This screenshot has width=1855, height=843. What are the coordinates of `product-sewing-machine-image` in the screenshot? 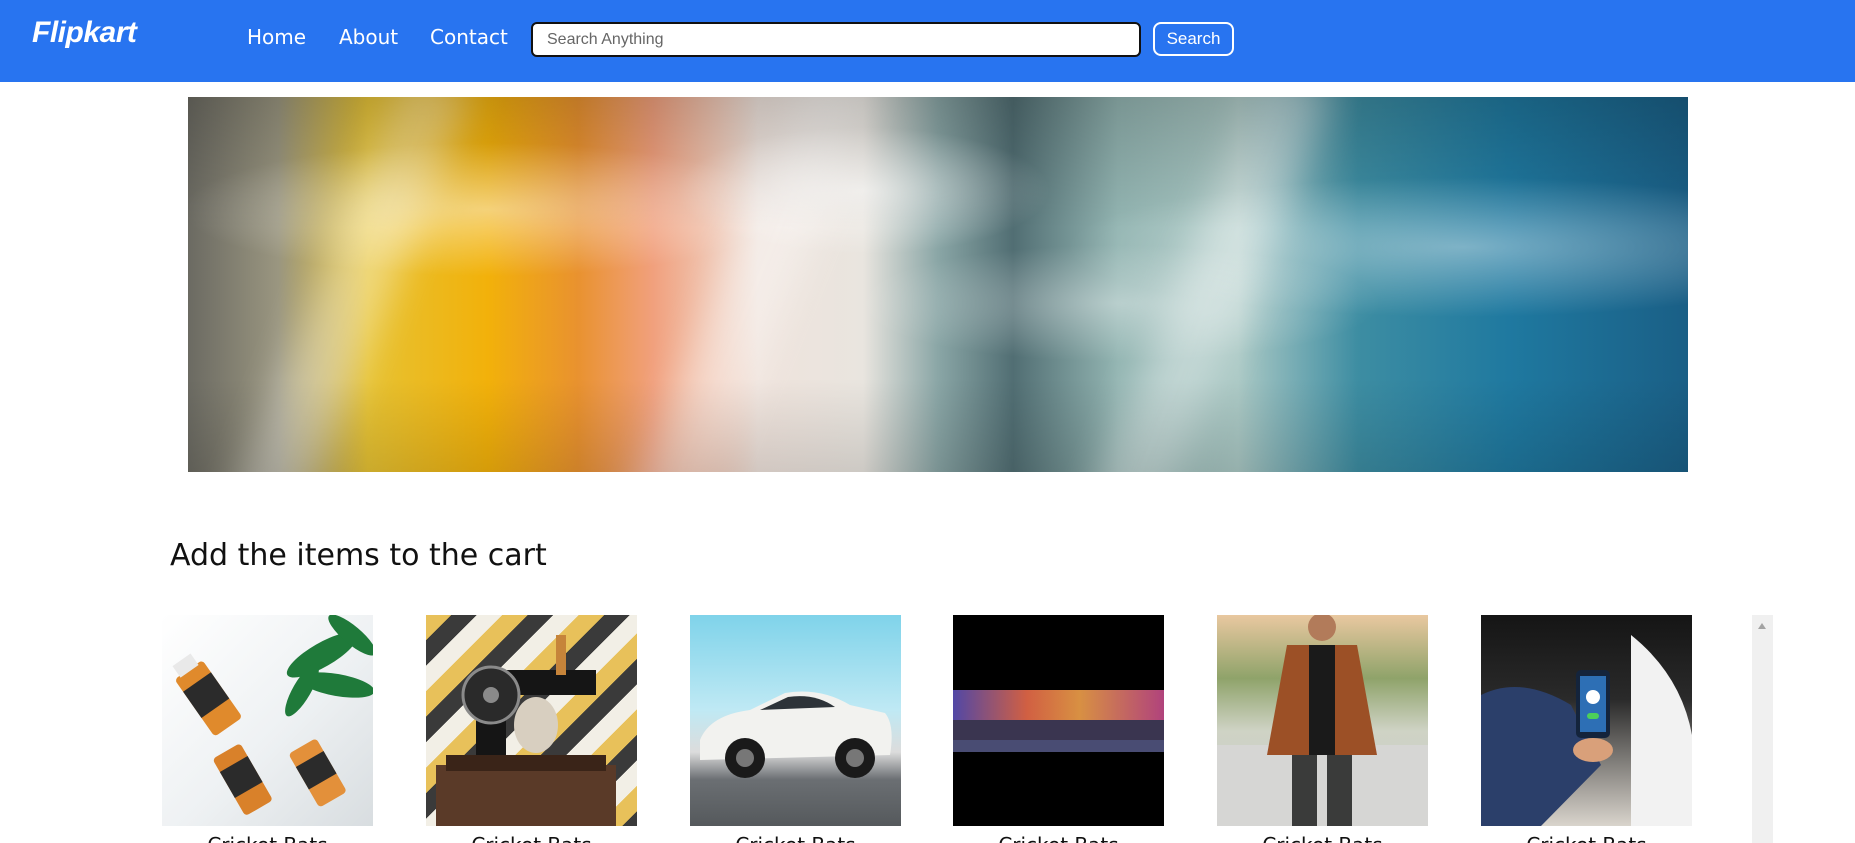 It's located at (531, 720).